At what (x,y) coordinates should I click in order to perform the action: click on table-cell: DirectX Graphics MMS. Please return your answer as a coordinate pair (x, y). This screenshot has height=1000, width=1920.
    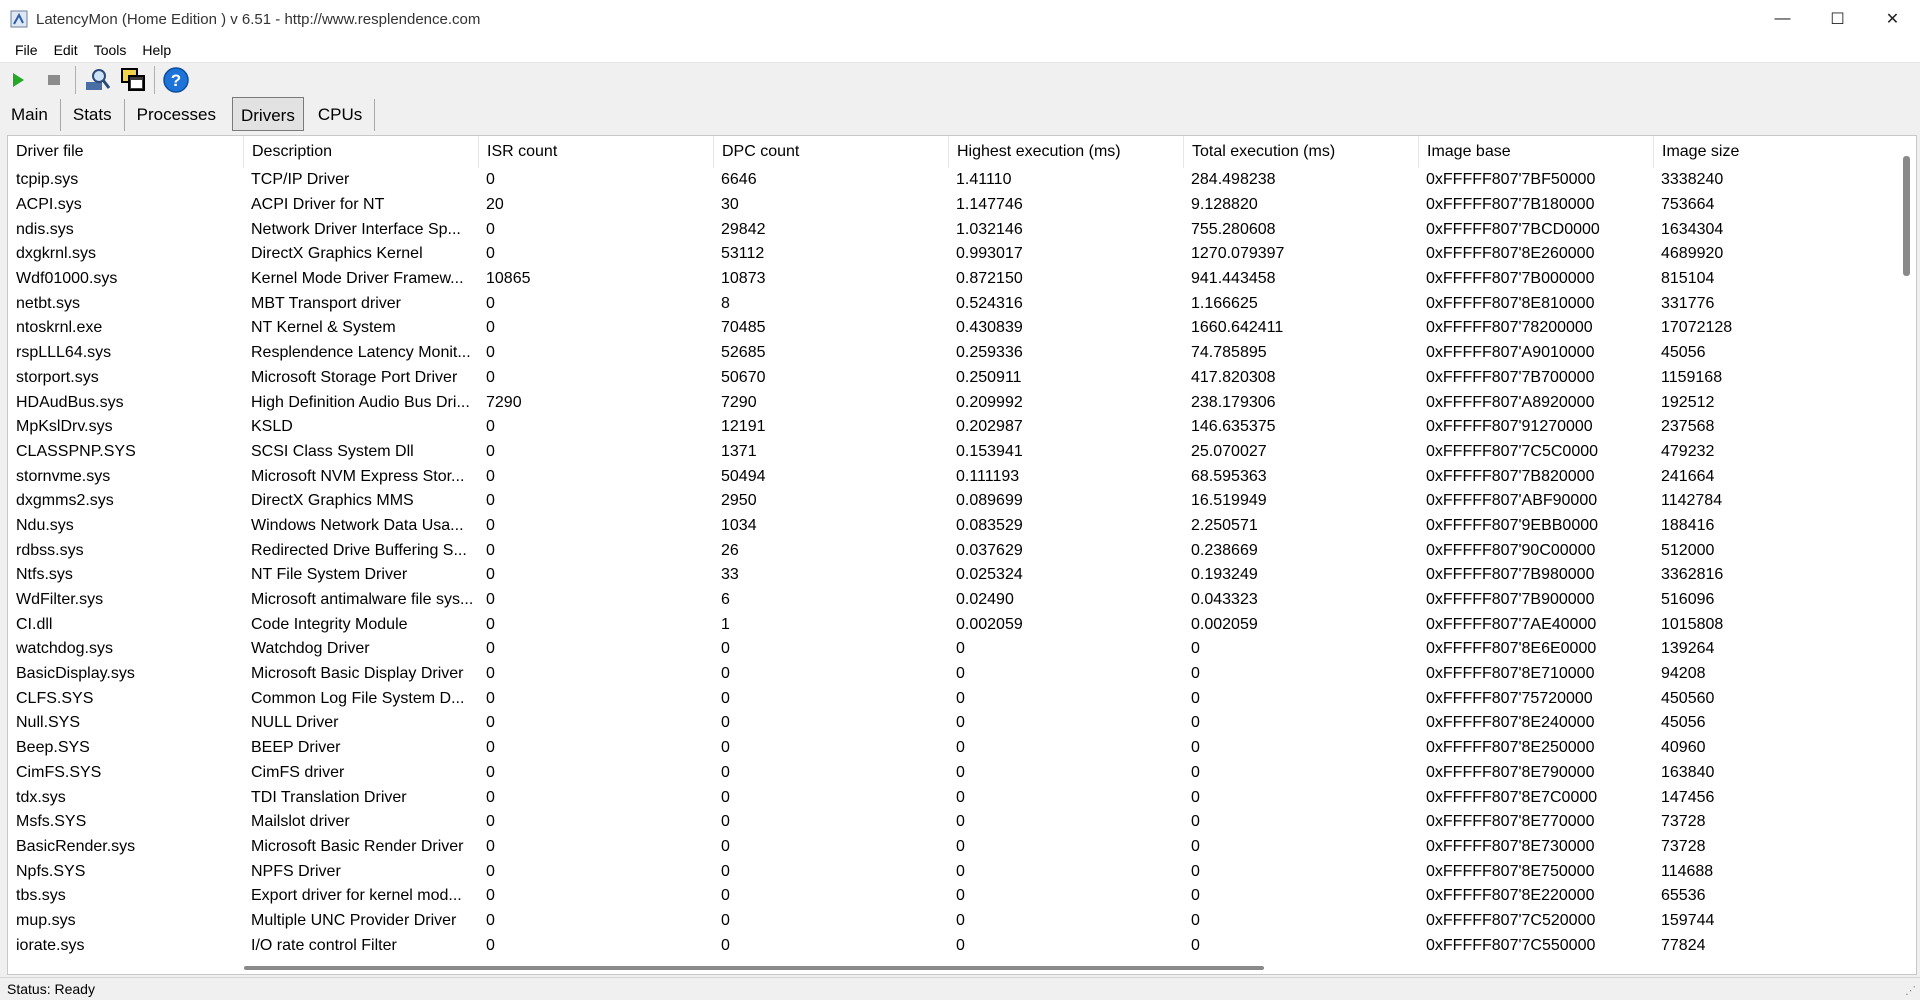
    Looking at the image, I should click on (332, 501).